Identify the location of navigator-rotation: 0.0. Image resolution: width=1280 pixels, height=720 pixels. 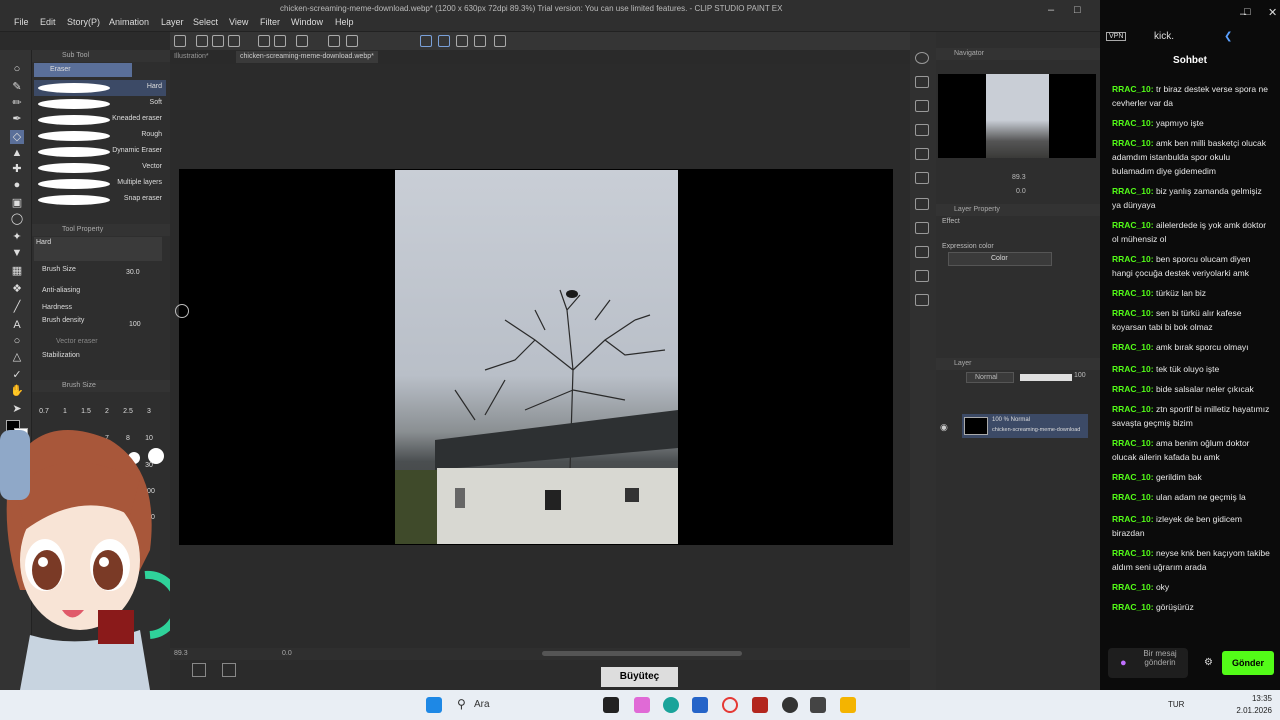
(1021, 191).